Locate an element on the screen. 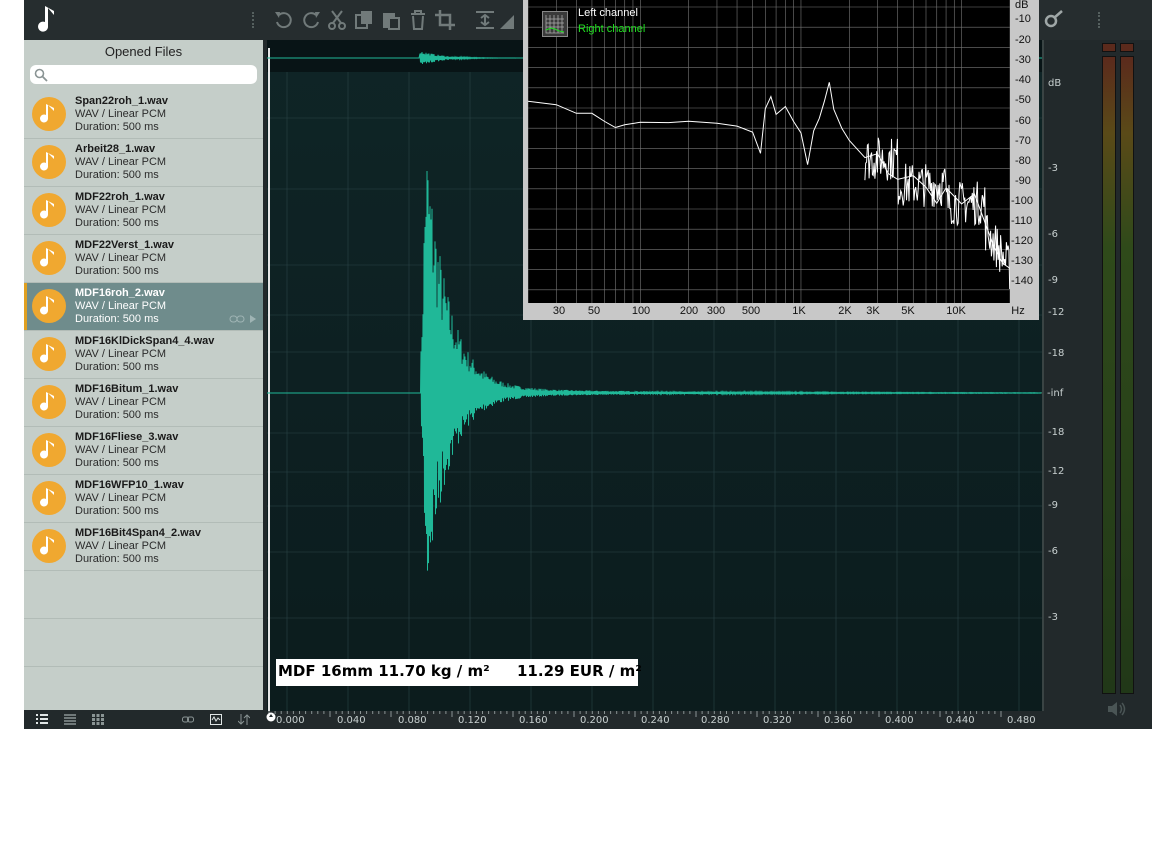  fade-icon is located at coordinates (507, 20).